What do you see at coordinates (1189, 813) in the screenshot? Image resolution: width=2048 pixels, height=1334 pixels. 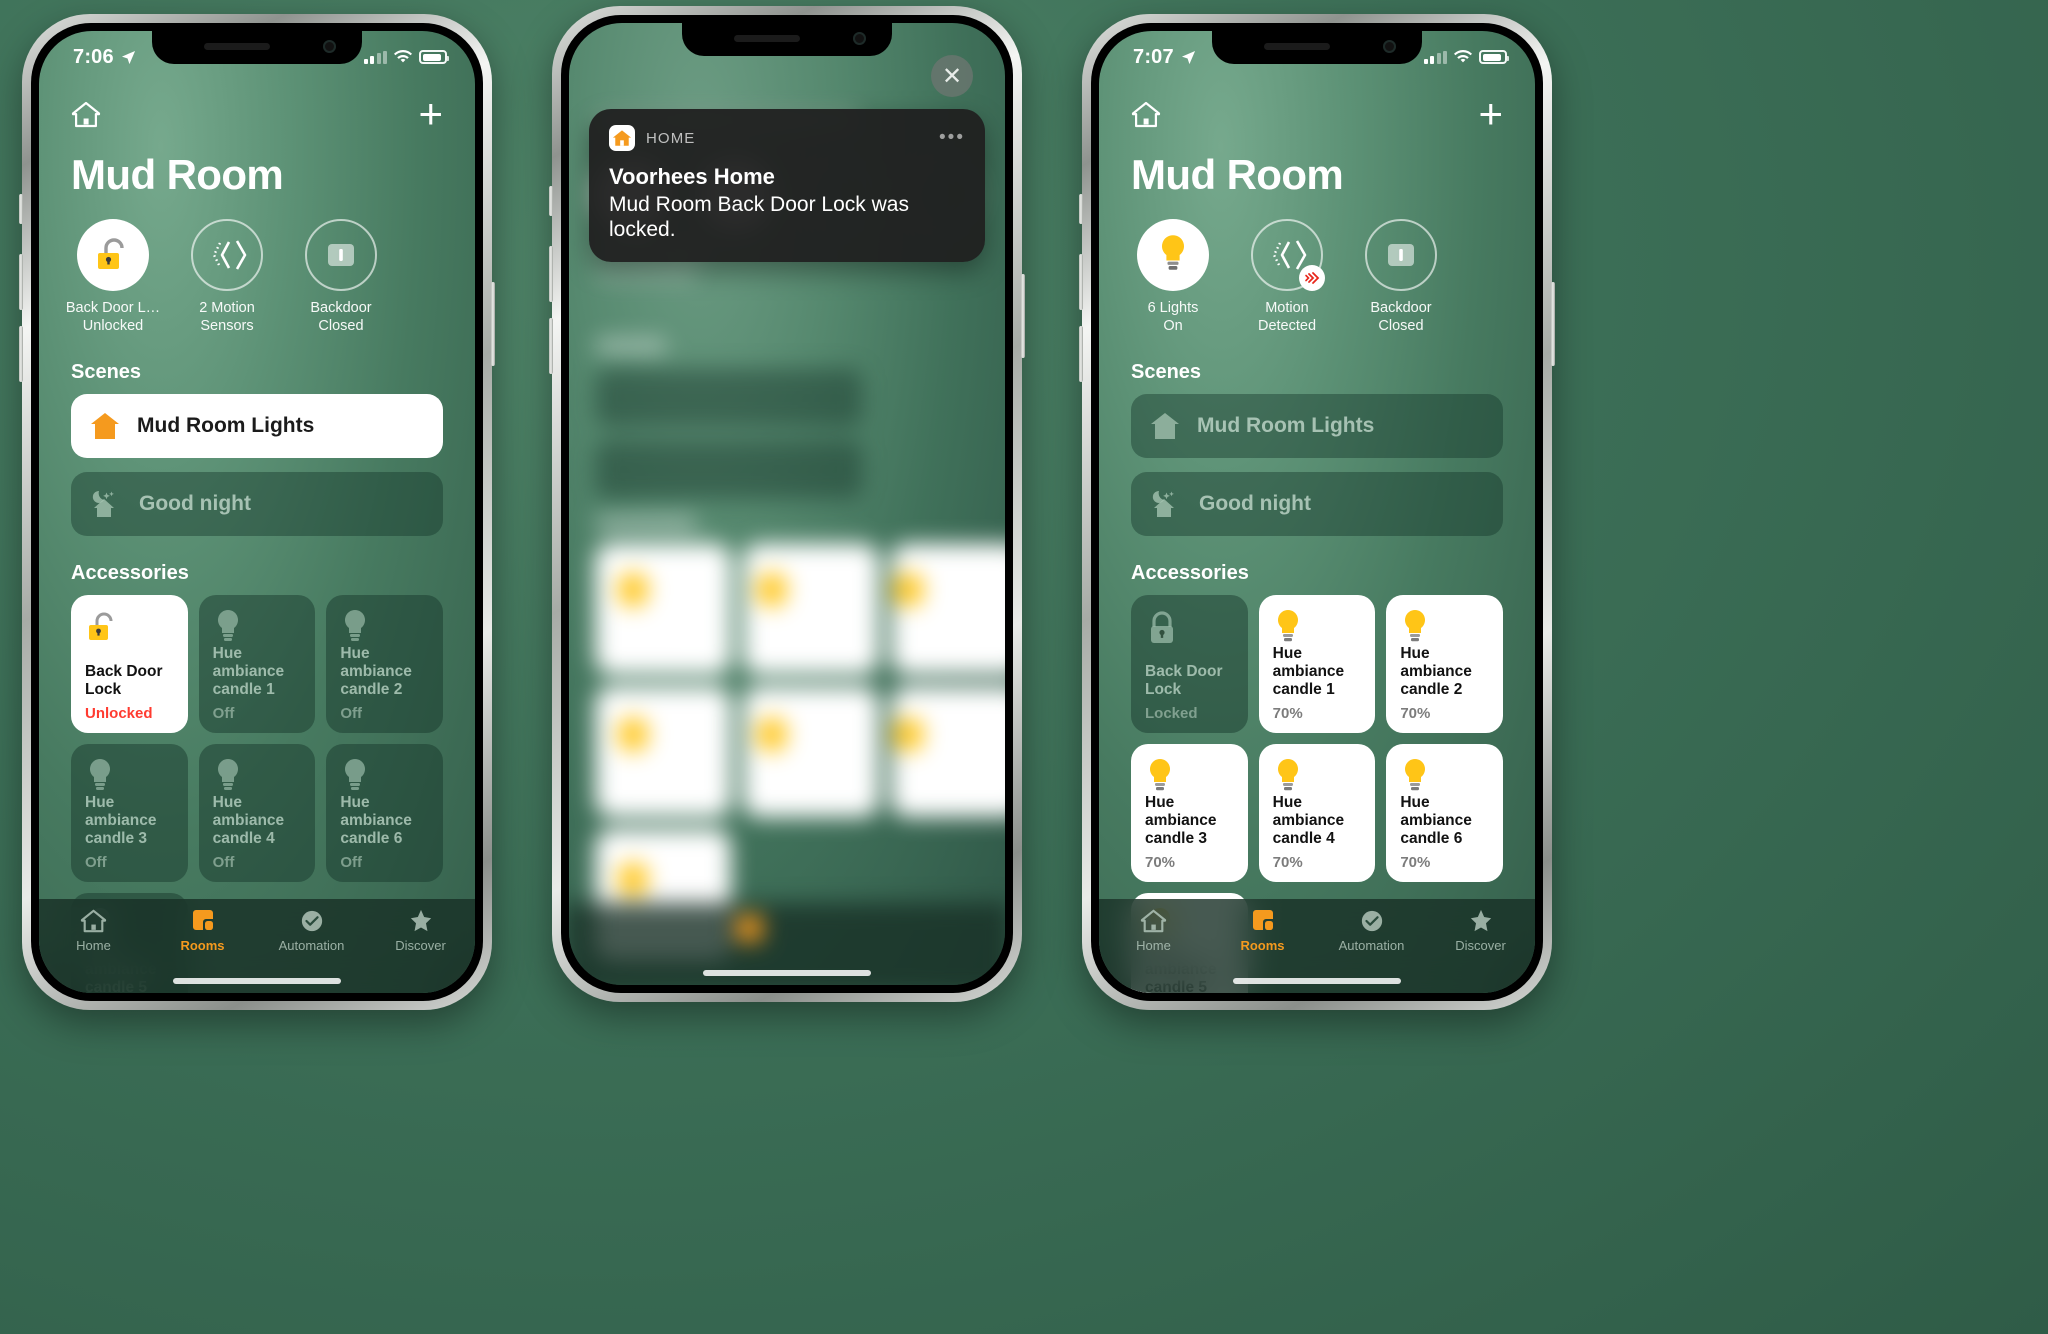 I see `accessory-tile-candle-3: Hue ambiance candle 3 70%` at bounding box center [1189, 813].